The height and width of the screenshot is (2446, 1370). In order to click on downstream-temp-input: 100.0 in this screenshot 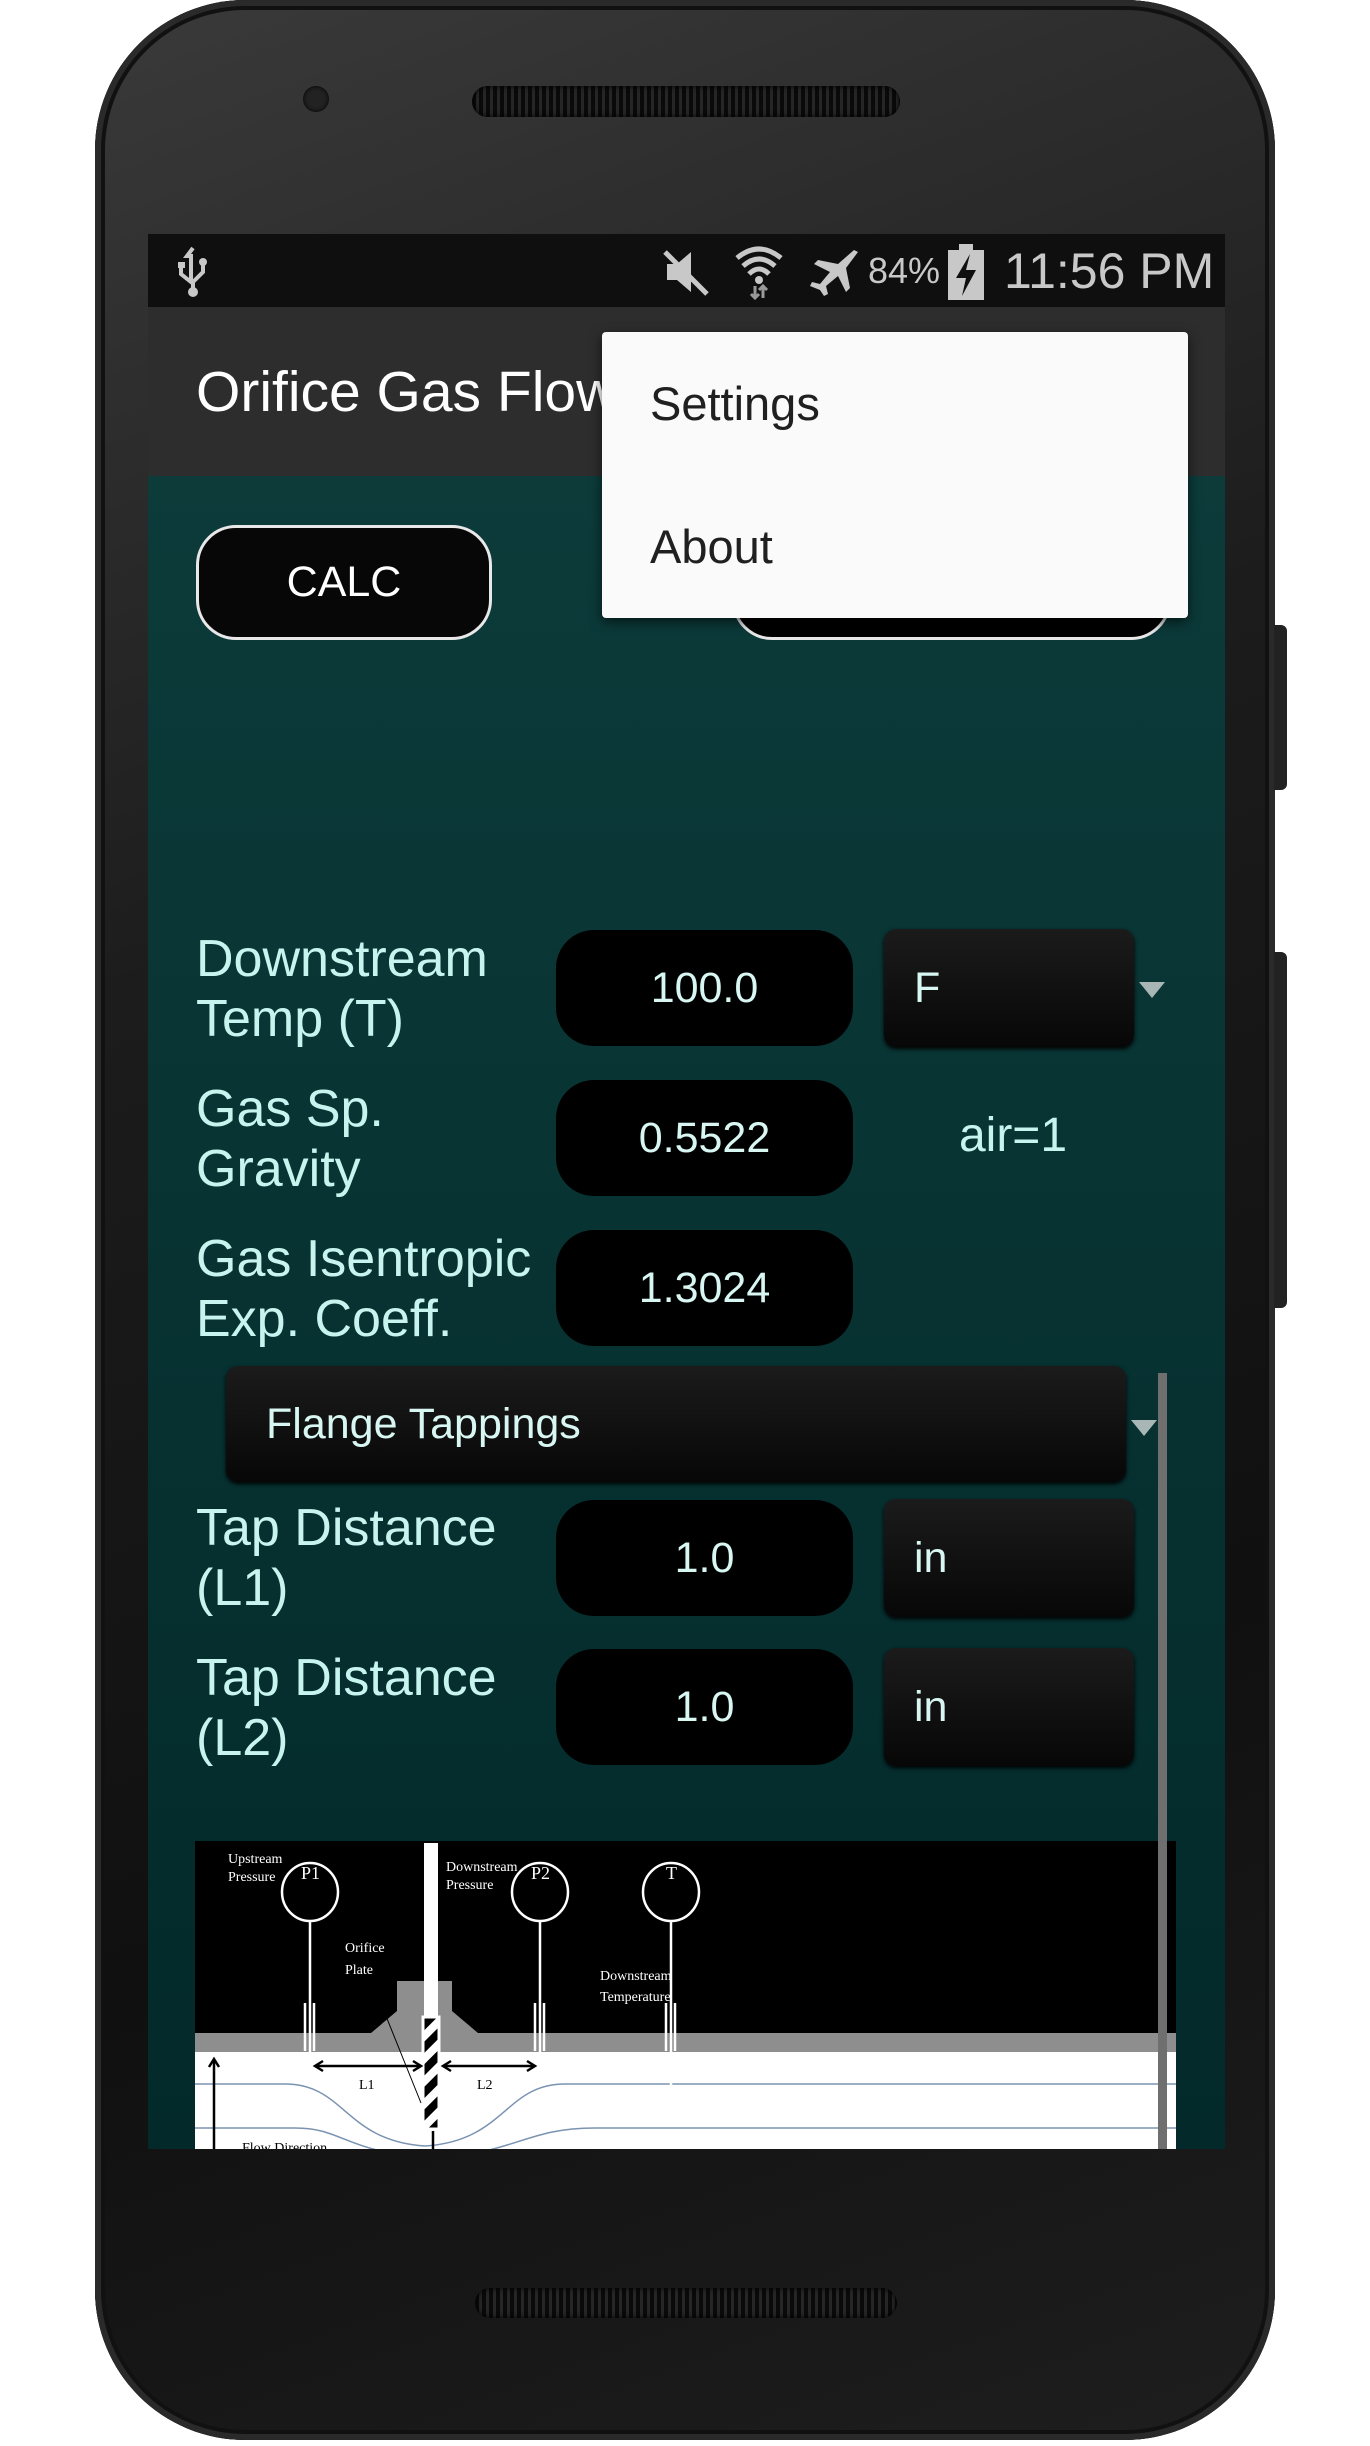, I will do `click(704, 988)`.